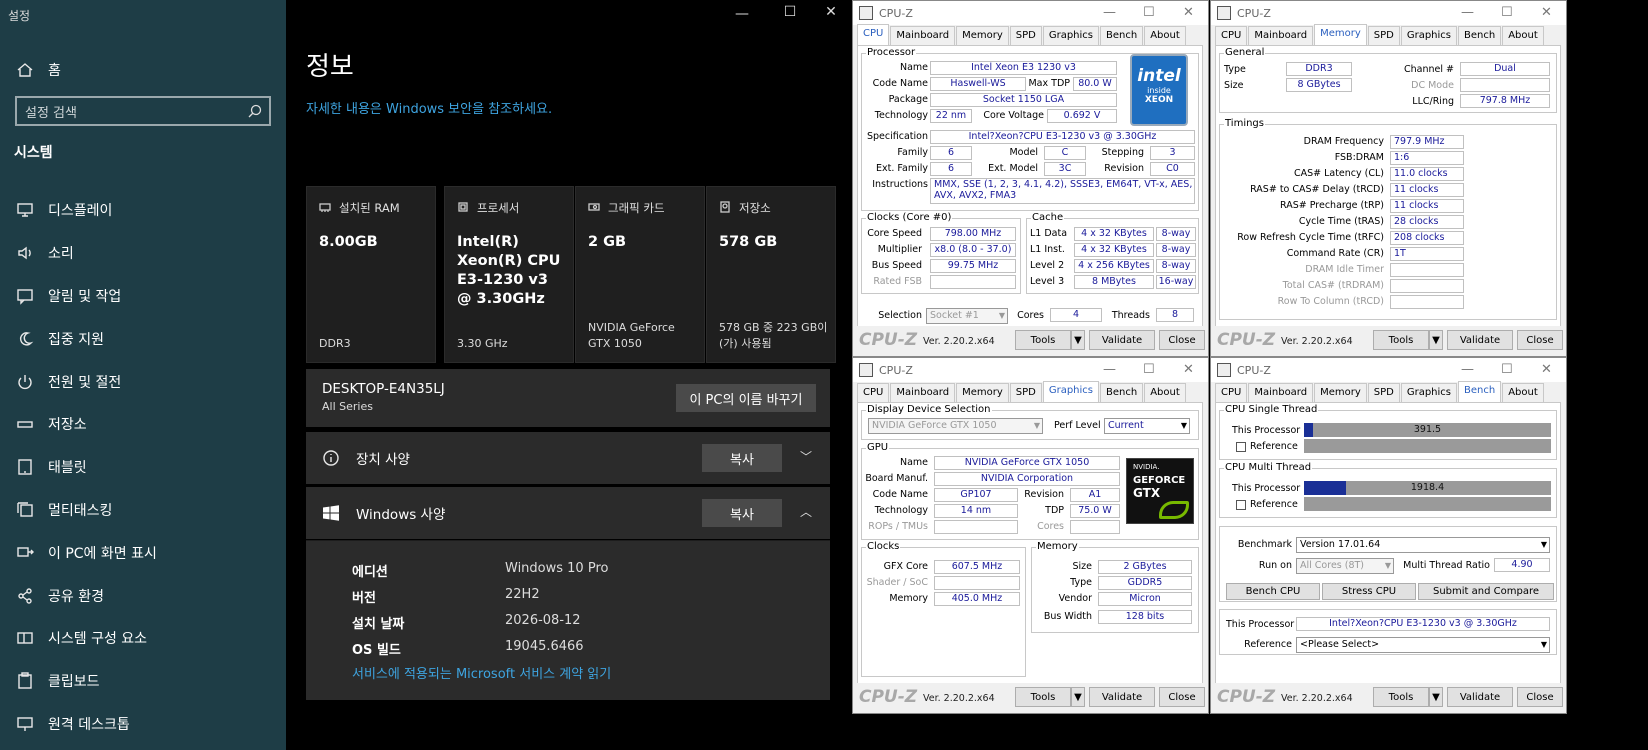 The width and height of the screenshot is (1648, 750). What do you see at coordinates (568, 458) in the screenshot?
I see `device-specs-expander: 장치 사양 복사 ﹀` at bounding box center [568, 458].